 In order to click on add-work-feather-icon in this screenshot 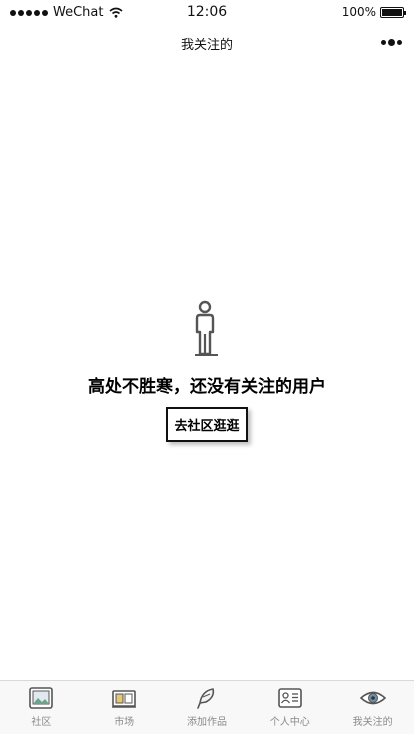, I will do `click(206, 698)`.